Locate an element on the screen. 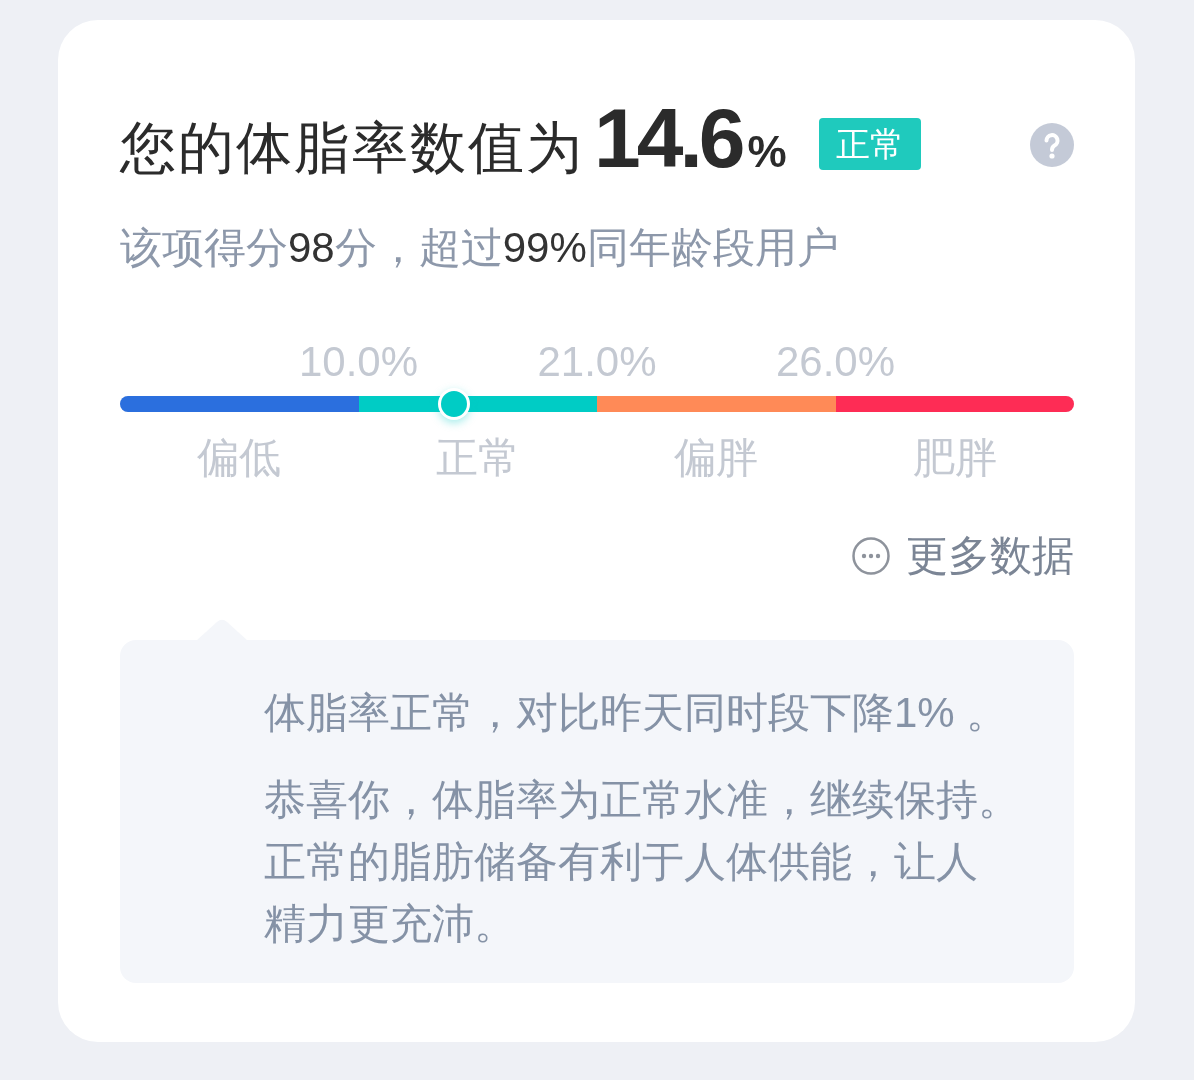 Image resolution: width=1194 pixels, height=1080 pixels. range-label: 偏低 is located at coordinates (239, 458).